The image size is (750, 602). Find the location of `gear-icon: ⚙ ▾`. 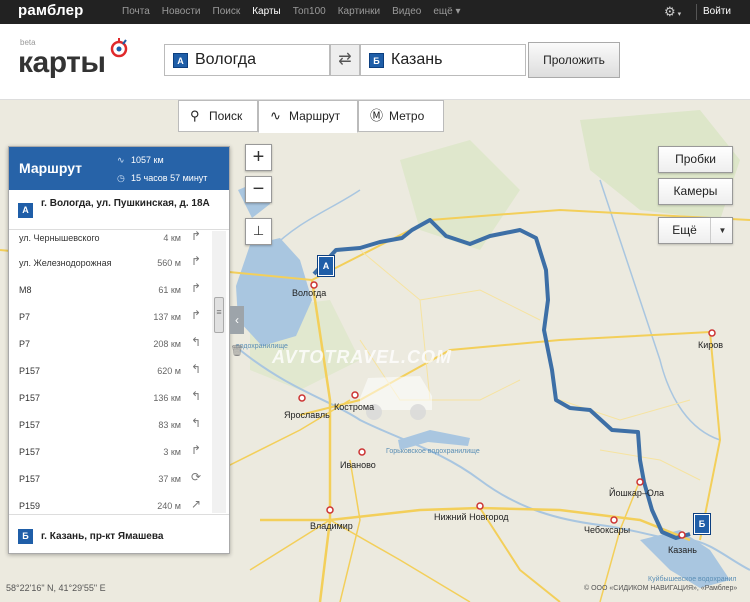

gear-icon: ⚙ ▾ is located at coordinates (677, 12).